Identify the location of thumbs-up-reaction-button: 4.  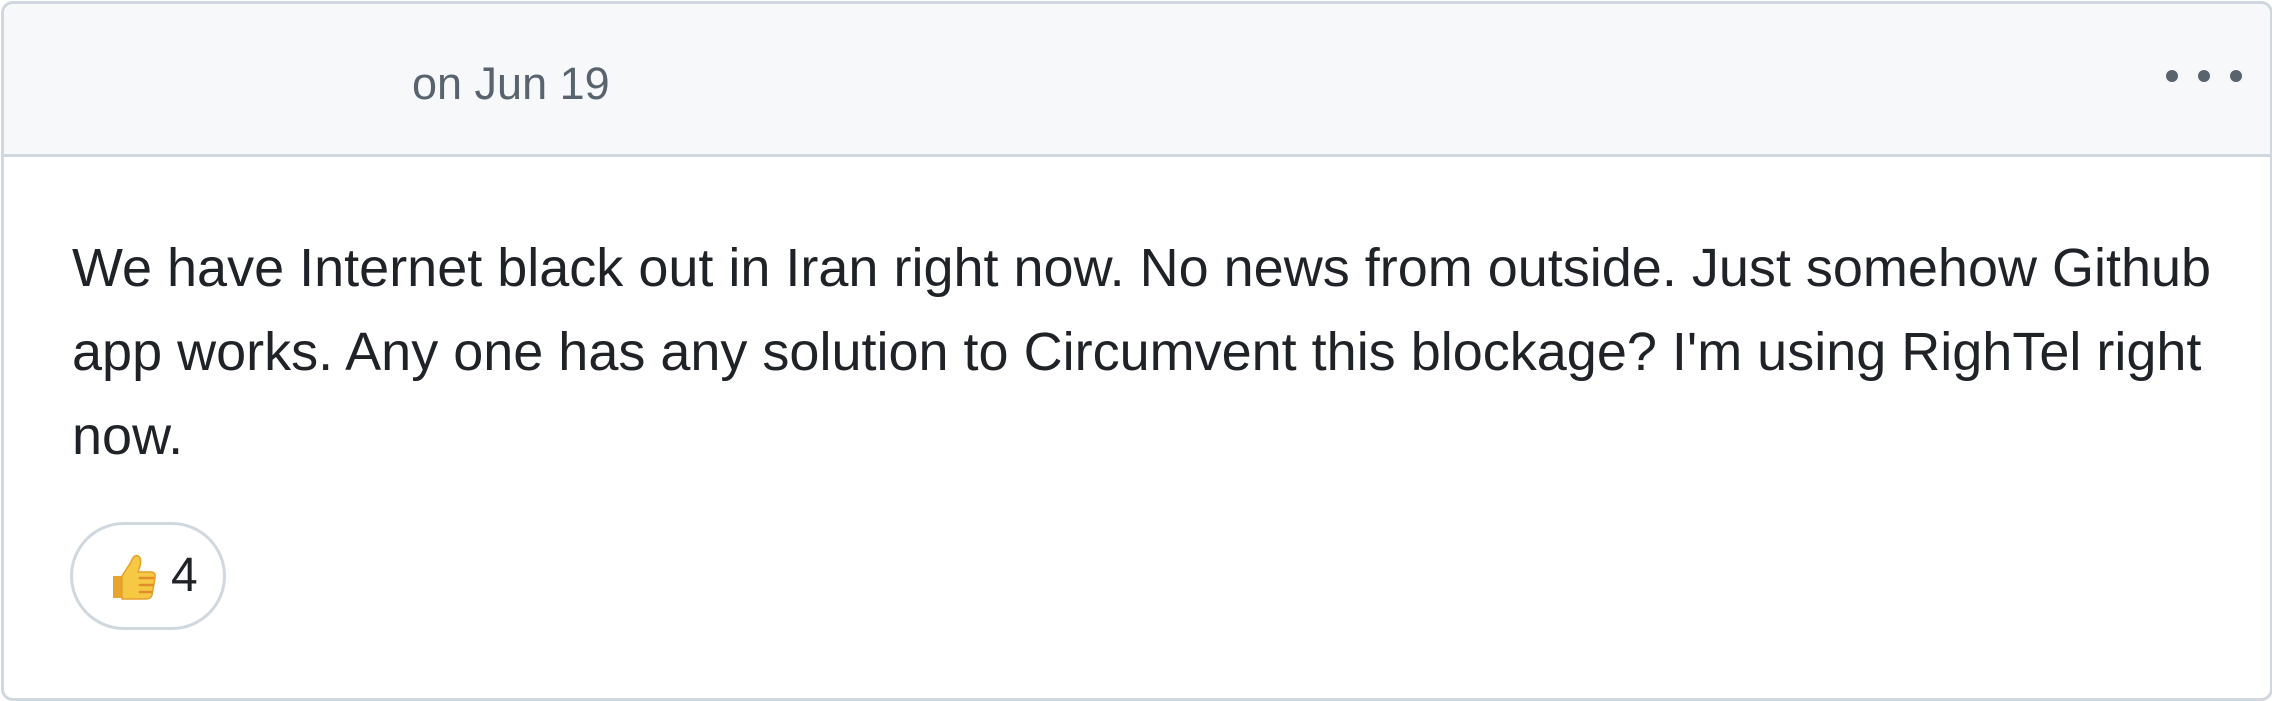
(148, 576).